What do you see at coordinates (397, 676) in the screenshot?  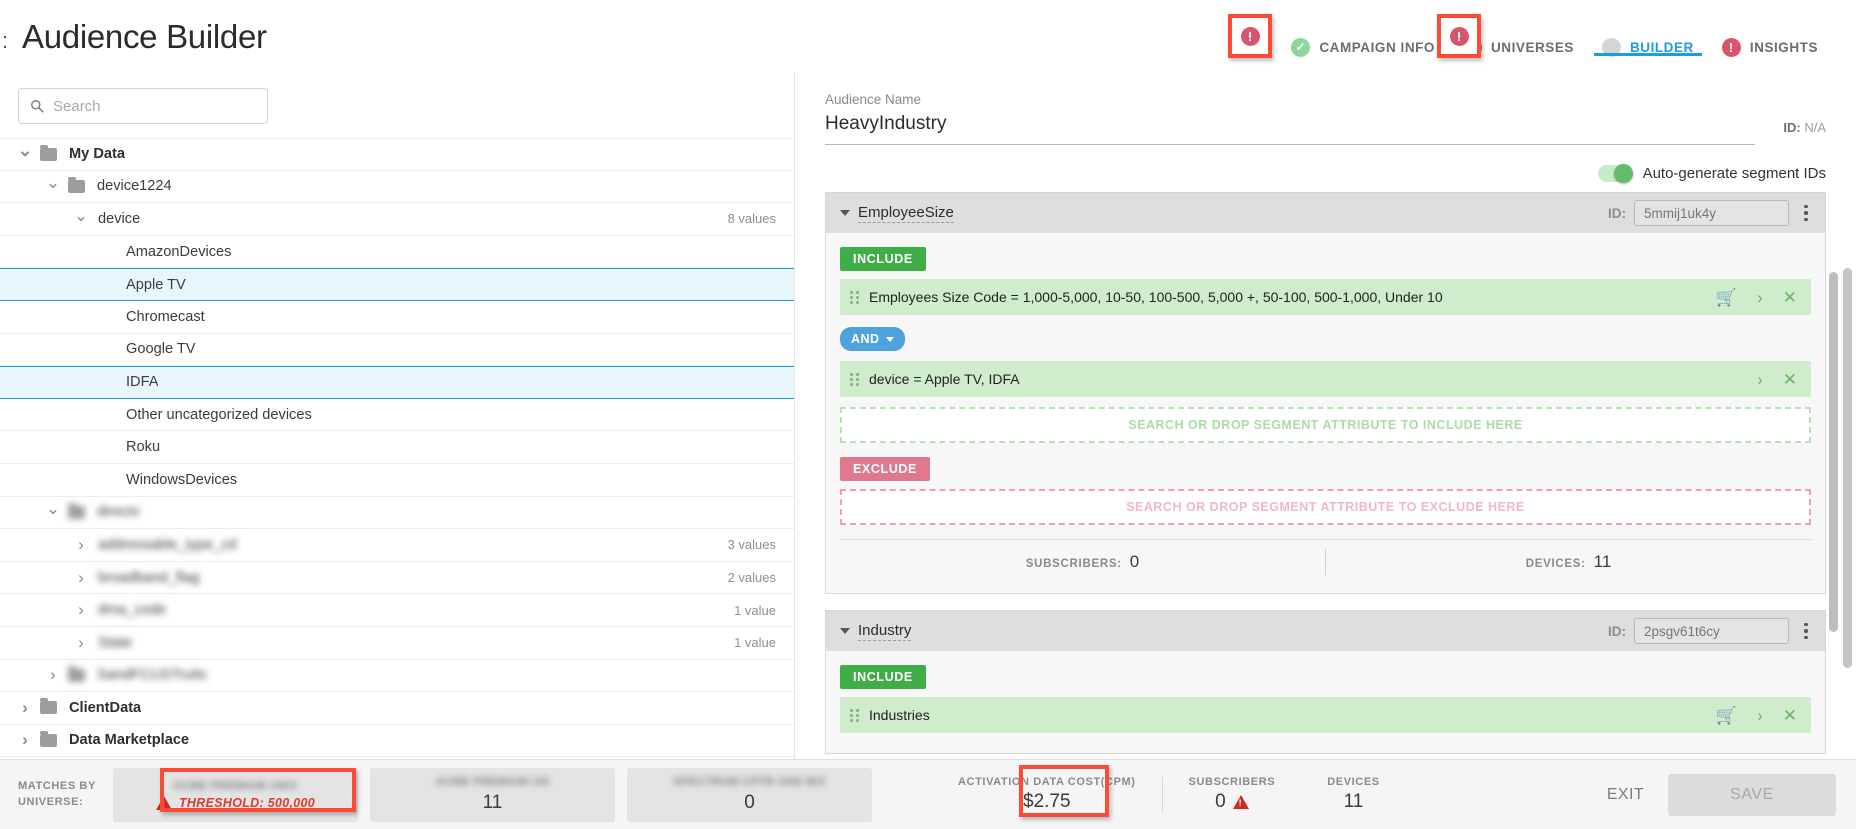 I see `tree-item: › SandFCUSTruits` at bounding box center [397, 676].